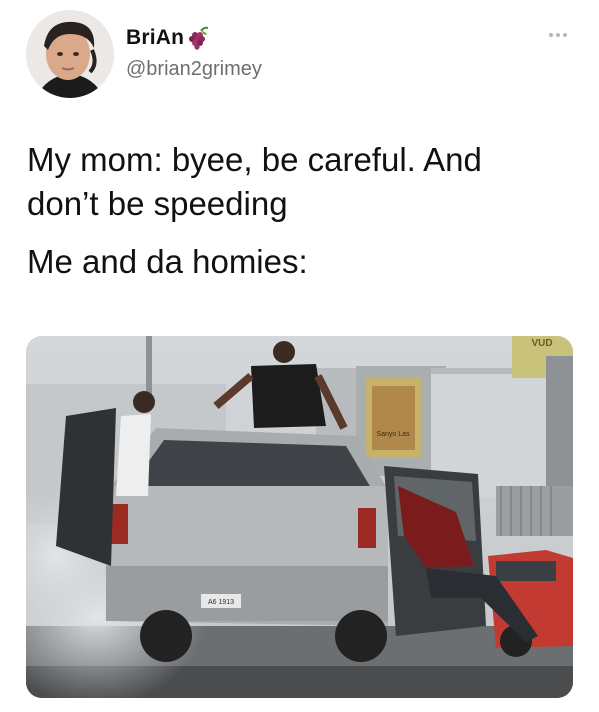 This screenshot has width=599, height=712. What do you see at coordinates (254, 159) in the screenshot?
I see `tweet-text-line-1: My mom: byee, be careful. And` at bounding box center [254, 159].